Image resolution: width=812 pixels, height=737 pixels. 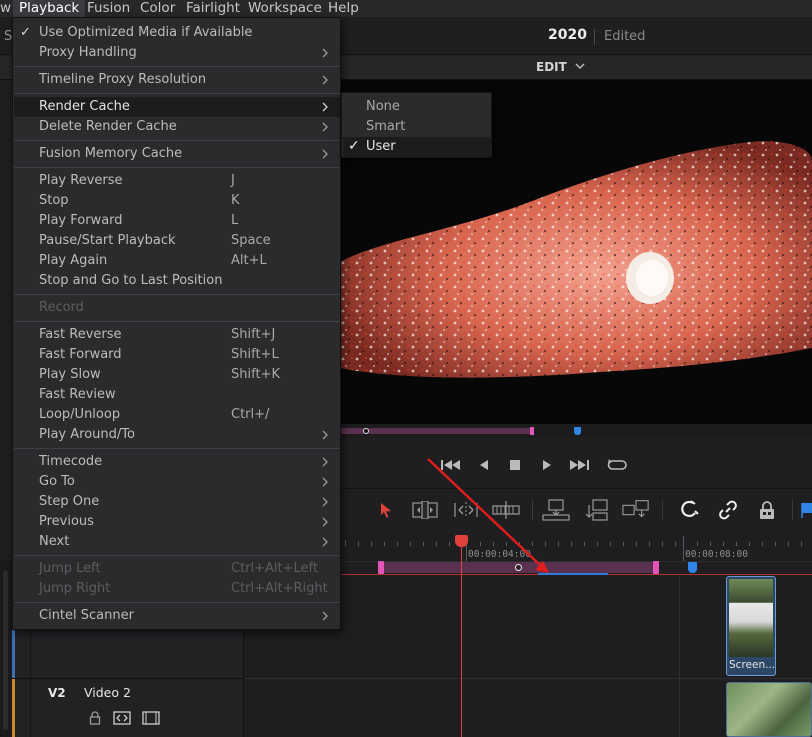 What do you see at coordinates (425, 510) in the screenshot?
I see `trim-icon` at bounding box center [425, 510].